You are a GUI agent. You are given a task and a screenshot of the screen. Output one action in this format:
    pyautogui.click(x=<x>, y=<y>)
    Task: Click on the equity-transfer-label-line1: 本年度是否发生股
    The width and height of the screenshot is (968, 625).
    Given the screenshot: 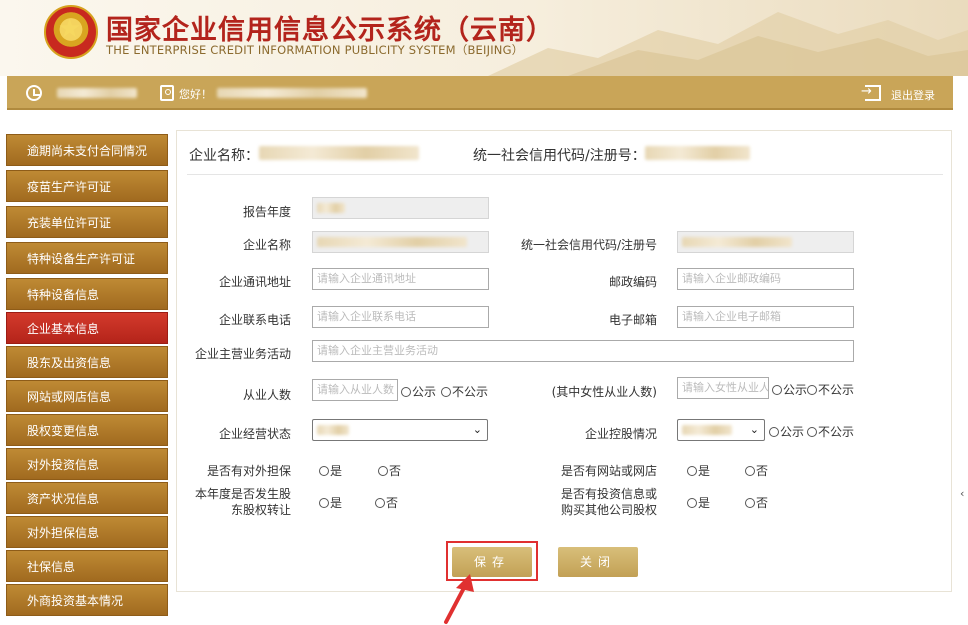 What is the action you would take?
    pyautogui.click(x=242, y=494)
    